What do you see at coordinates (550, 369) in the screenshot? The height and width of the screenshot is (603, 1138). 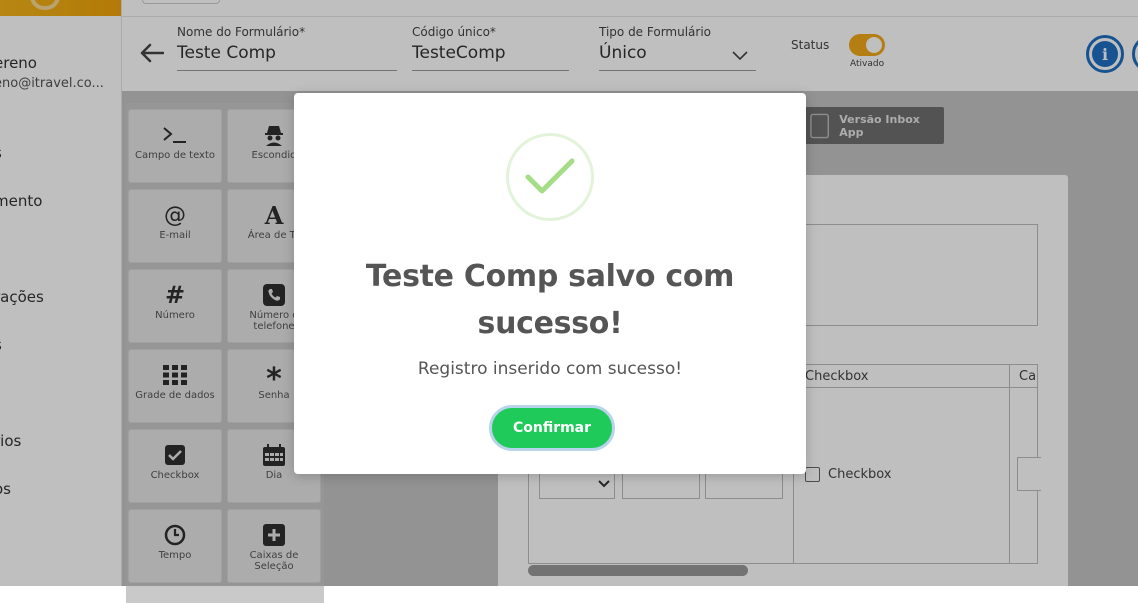 I see `dialog-message: Registro inserido com sucesso!` at bounding box center [550, 369].